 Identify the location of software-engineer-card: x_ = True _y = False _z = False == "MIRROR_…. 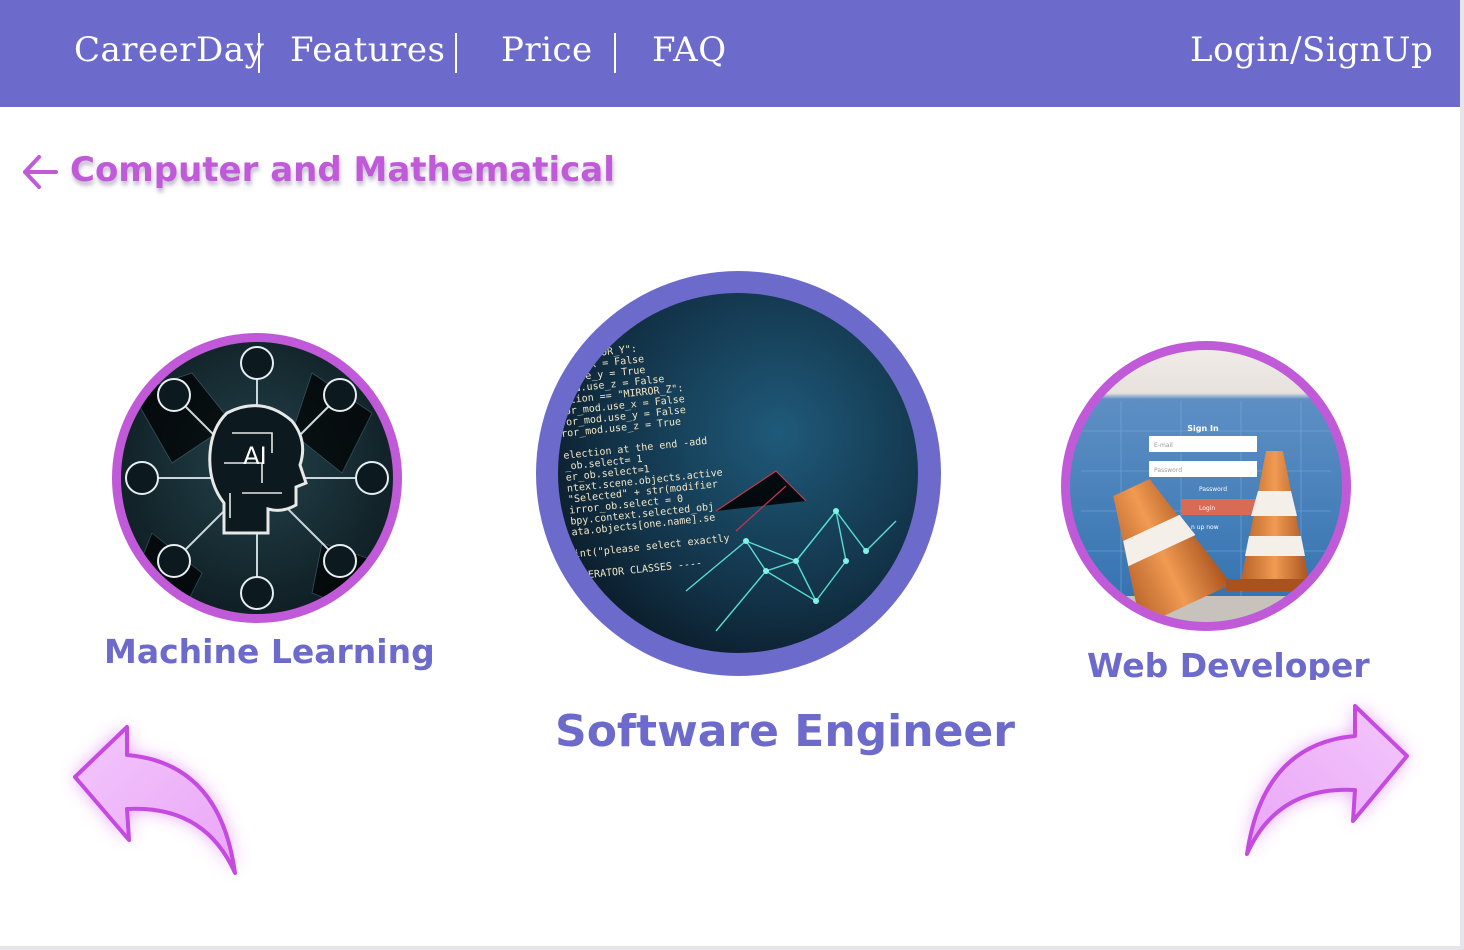
(738, 473).